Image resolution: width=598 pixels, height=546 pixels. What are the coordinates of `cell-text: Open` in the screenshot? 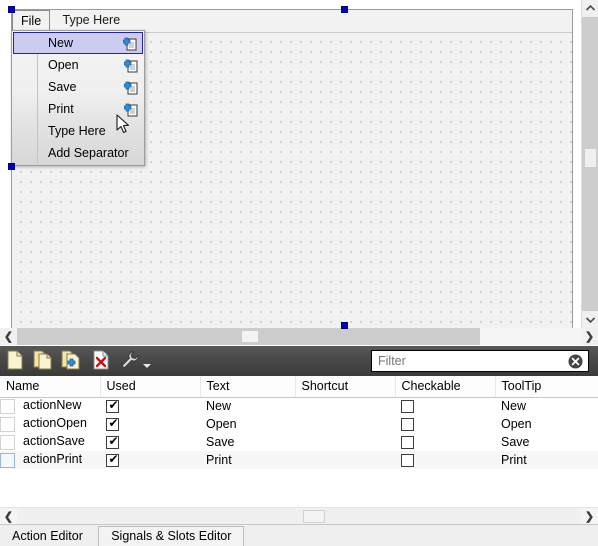 It's located at (247, 424).